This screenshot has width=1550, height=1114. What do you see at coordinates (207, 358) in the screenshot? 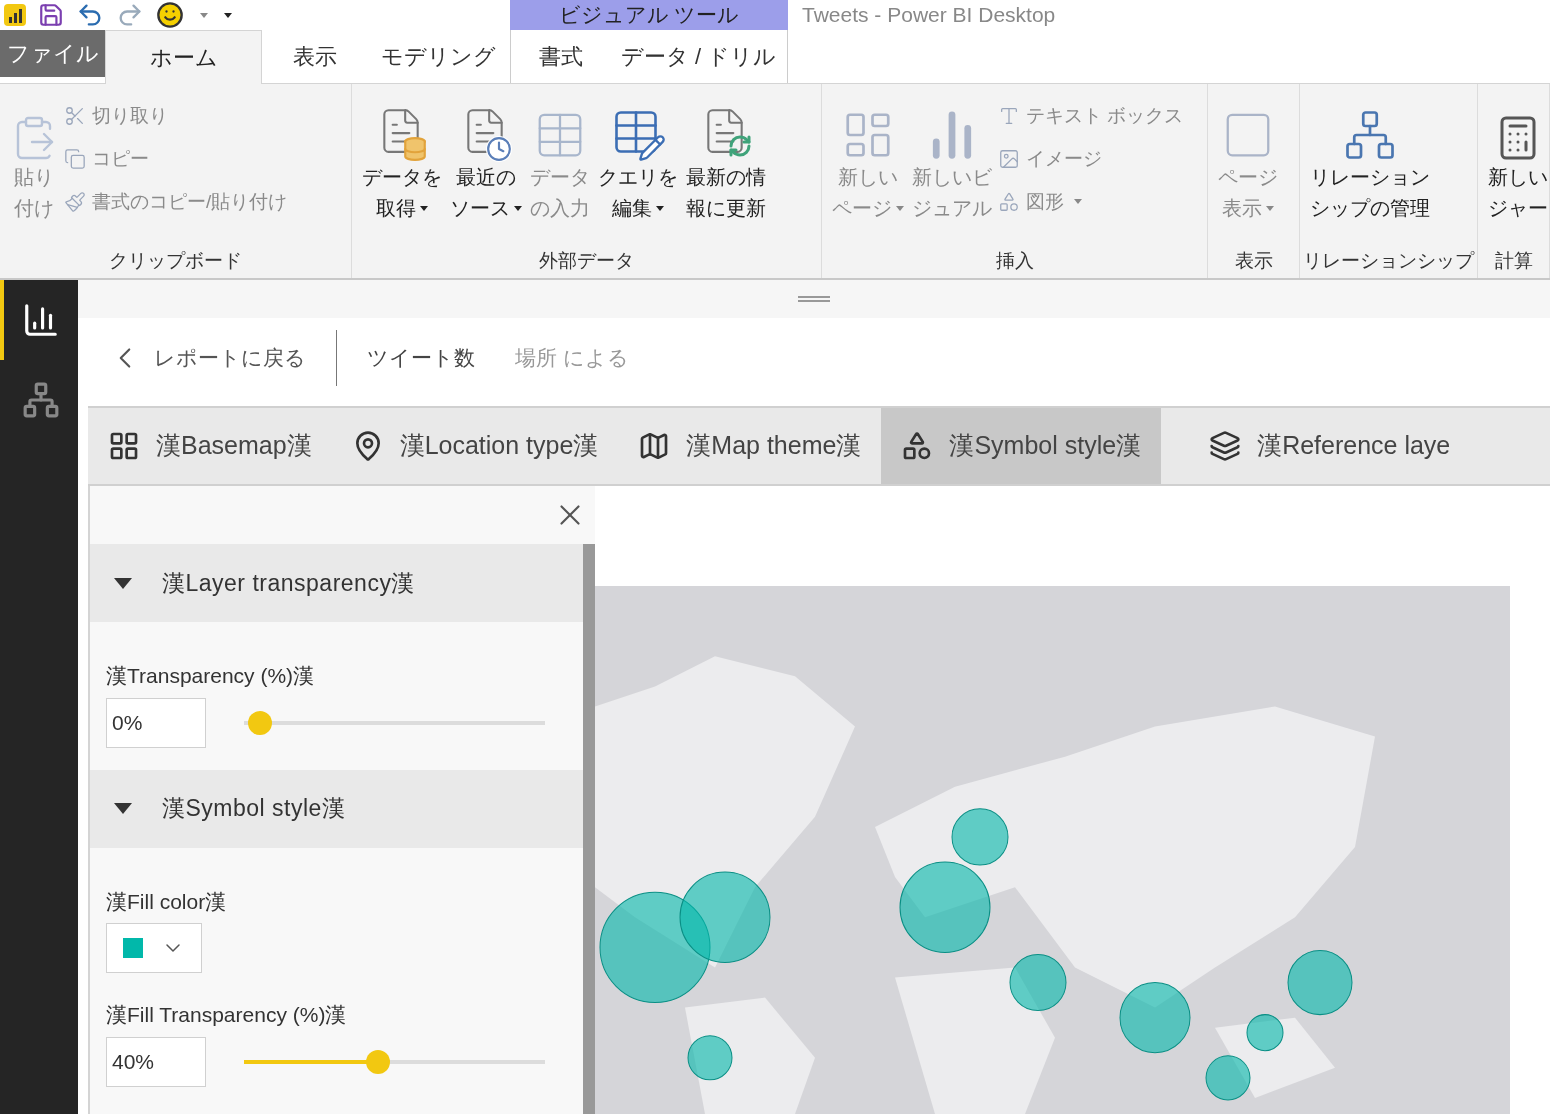
I see `back-link: レポートに戻る` at bounding box center [207, 358].